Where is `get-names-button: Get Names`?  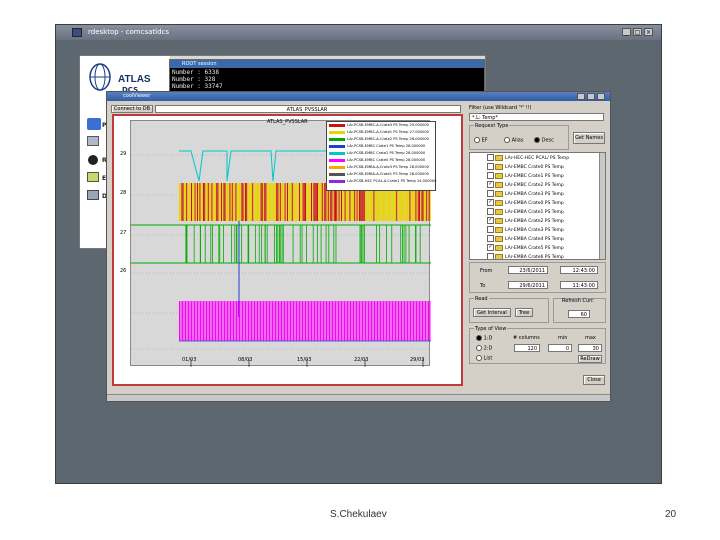 get-names-button: Get Names is located at coordinates (589, 138).